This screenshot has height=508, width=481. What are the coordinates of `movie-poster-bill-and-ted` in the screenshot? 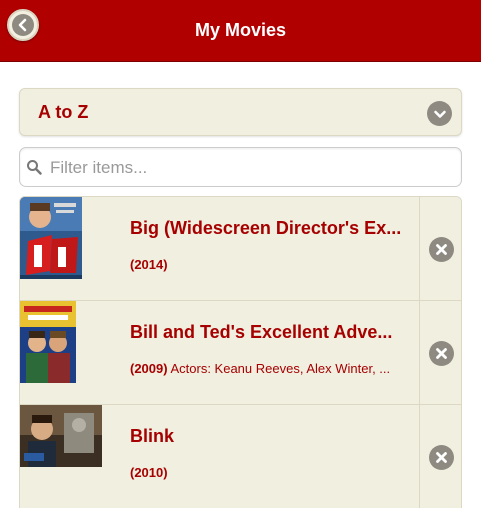 It's located at (48, 342).